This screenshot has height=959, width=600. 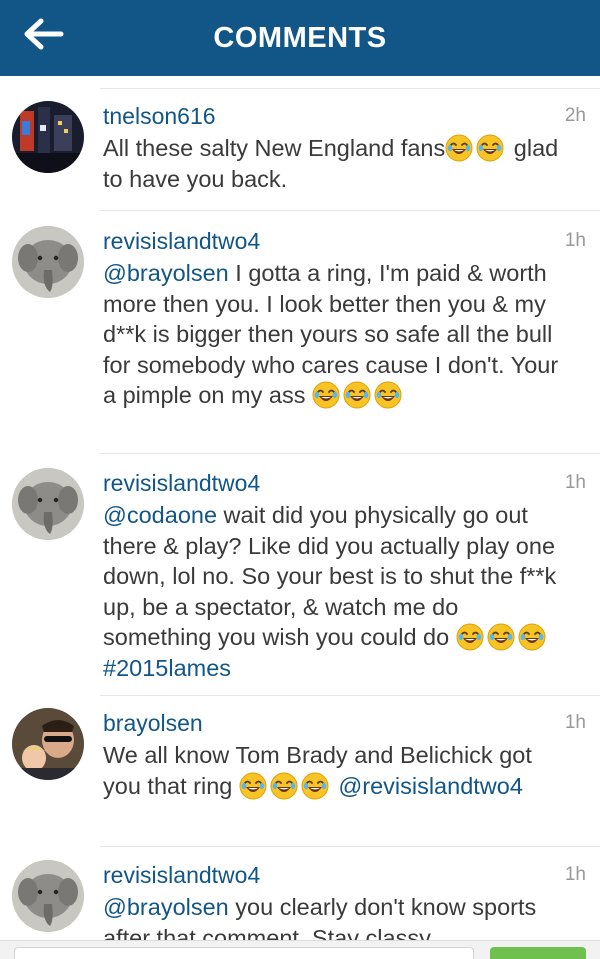 I want to click on hashtag-link: #2015lames, so click(x=167, y=668).